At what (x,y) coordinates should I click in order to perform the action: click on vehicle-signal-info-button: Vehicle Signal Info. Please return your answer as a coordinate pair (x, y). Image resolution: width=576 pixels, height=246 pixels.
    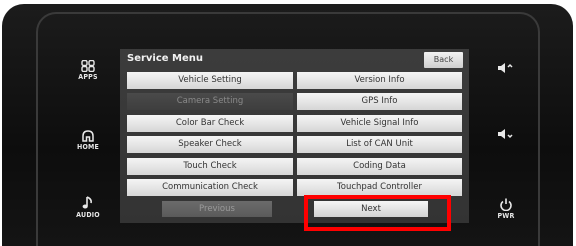
    Looking at the image, I should click on (379, 123).